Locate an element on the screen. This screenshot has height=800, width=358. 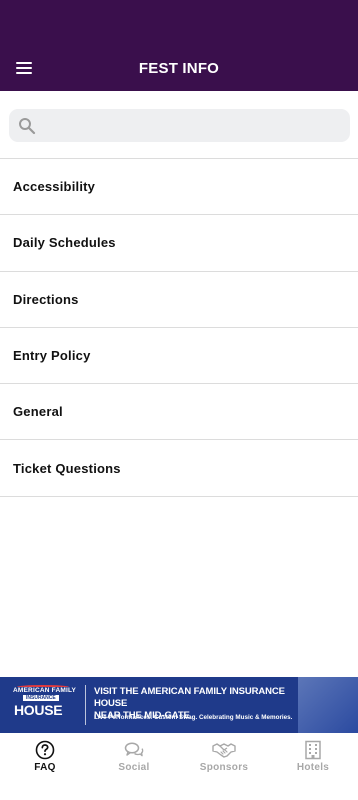
faq-item-ticket-questions: Ticket Questions is located at coordinates (179, 468).